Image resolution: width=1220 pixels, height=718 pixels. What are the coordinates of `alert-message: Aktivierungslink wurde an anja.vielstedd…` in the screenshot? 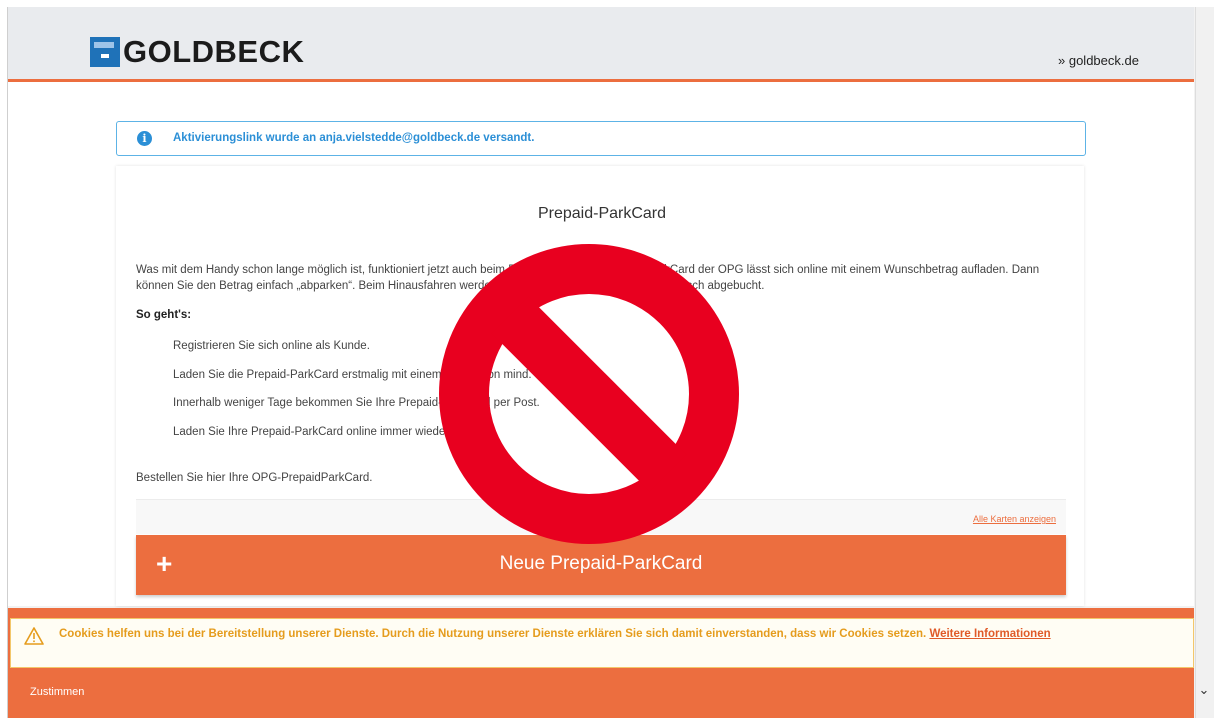 It's located at (354, 138).